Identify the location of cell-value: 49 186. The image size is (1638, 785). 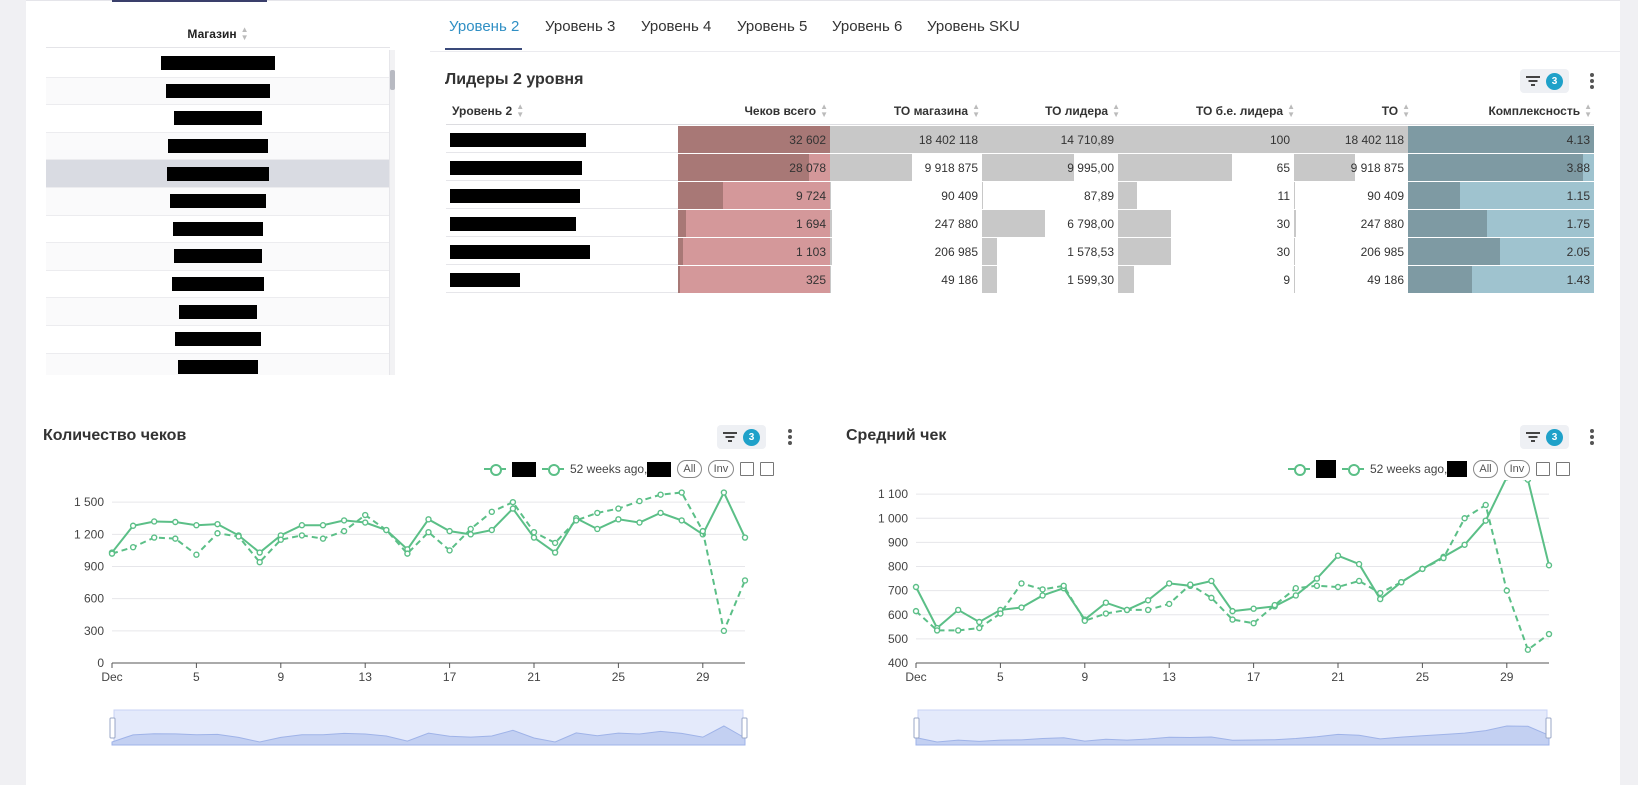
(959, 279).